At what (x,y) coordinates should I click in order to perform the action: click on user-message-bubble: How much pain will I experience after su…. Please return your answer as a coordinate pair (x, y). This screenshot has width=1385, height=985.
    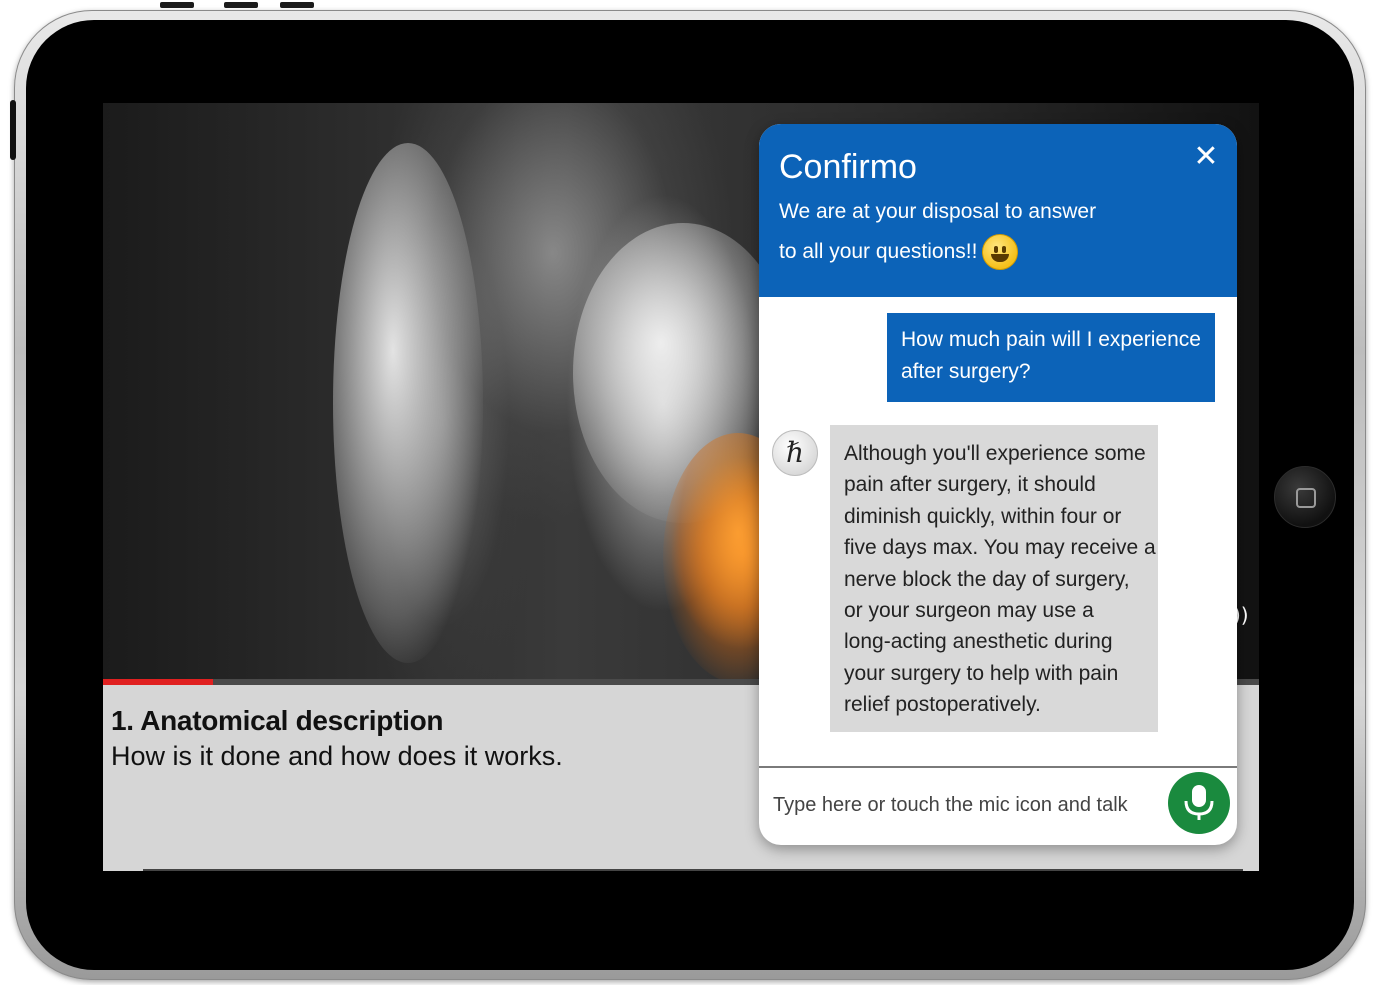
    Looking at the image, I should click on (1051, 357).